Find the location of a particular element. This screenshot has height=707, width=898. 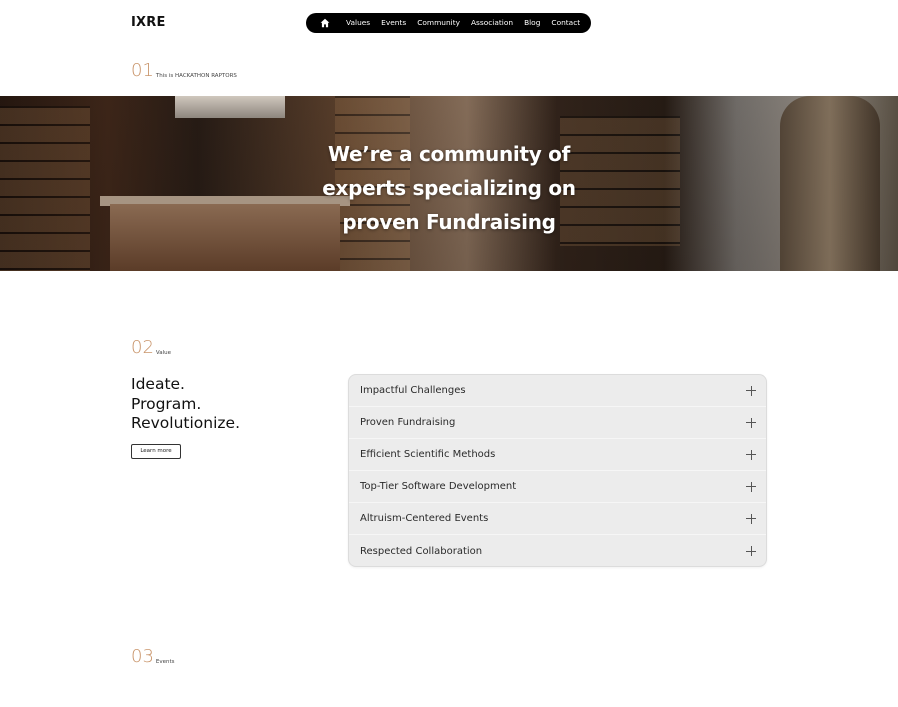

hero-range-hood is located at coordinates (230, 107).